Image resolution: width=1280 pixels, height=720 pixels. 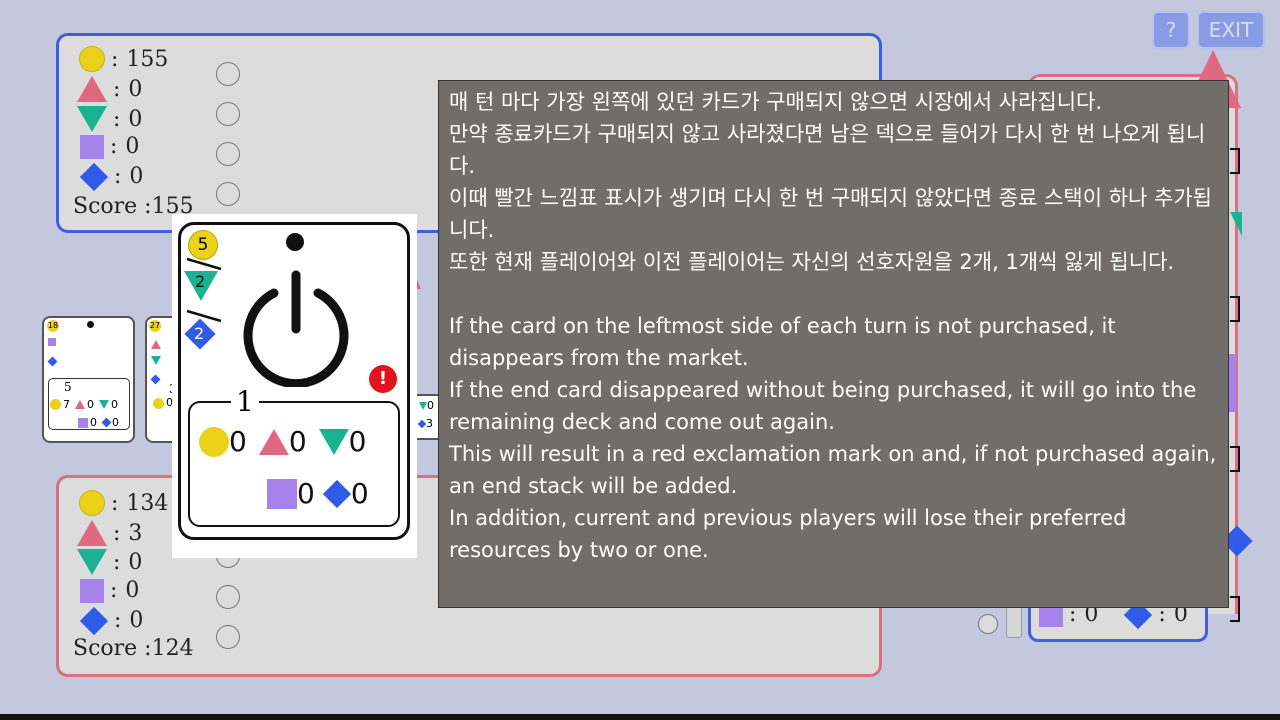 What do you see at coordinates (1231, 30) in the screenshot?
I see `exit-button: EXIT` at bounding box center [1231, 30].